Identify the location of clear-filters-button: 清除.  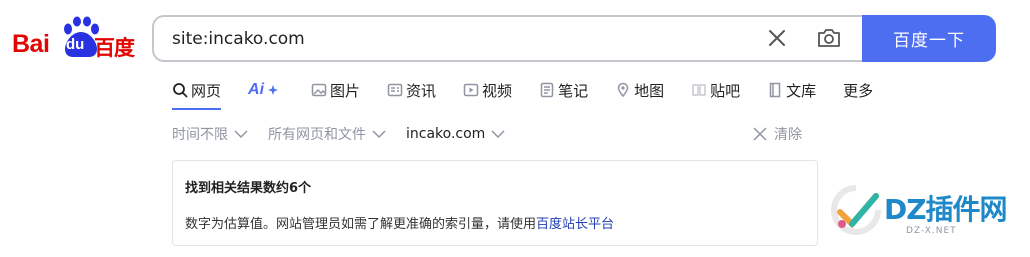
(777, 134).